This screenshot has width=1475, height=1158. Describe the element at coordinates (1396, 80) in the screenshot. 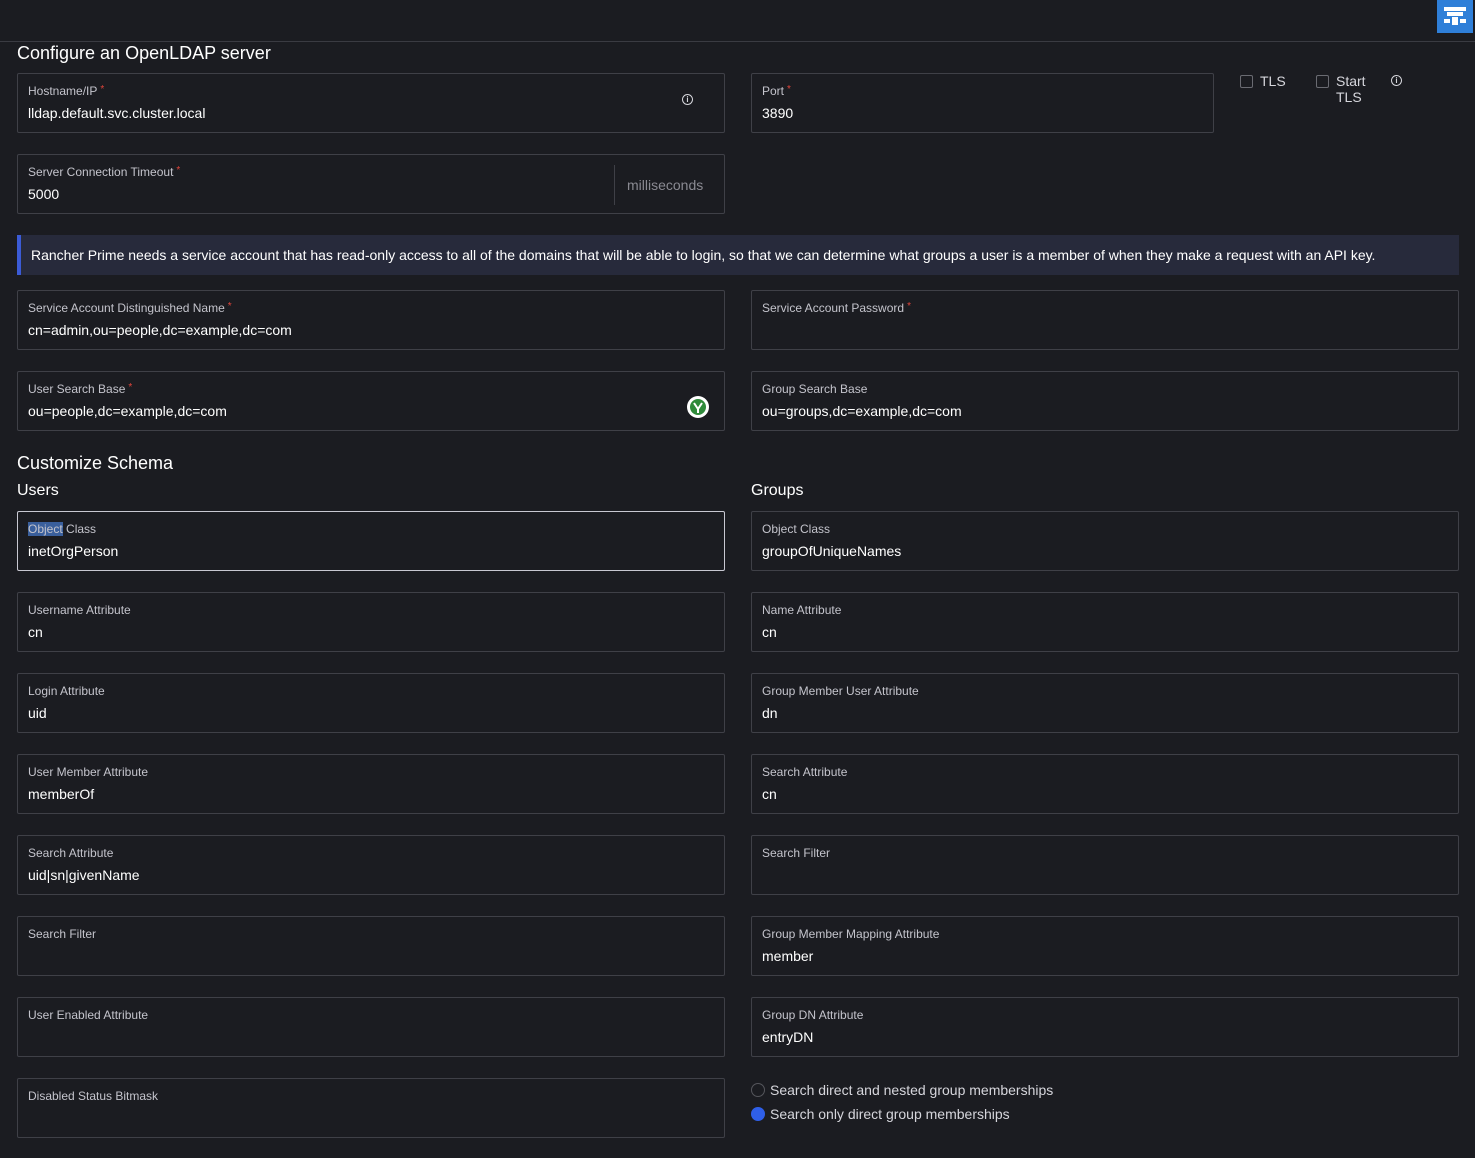

I see `start-tls-info-icon: i` at that location.